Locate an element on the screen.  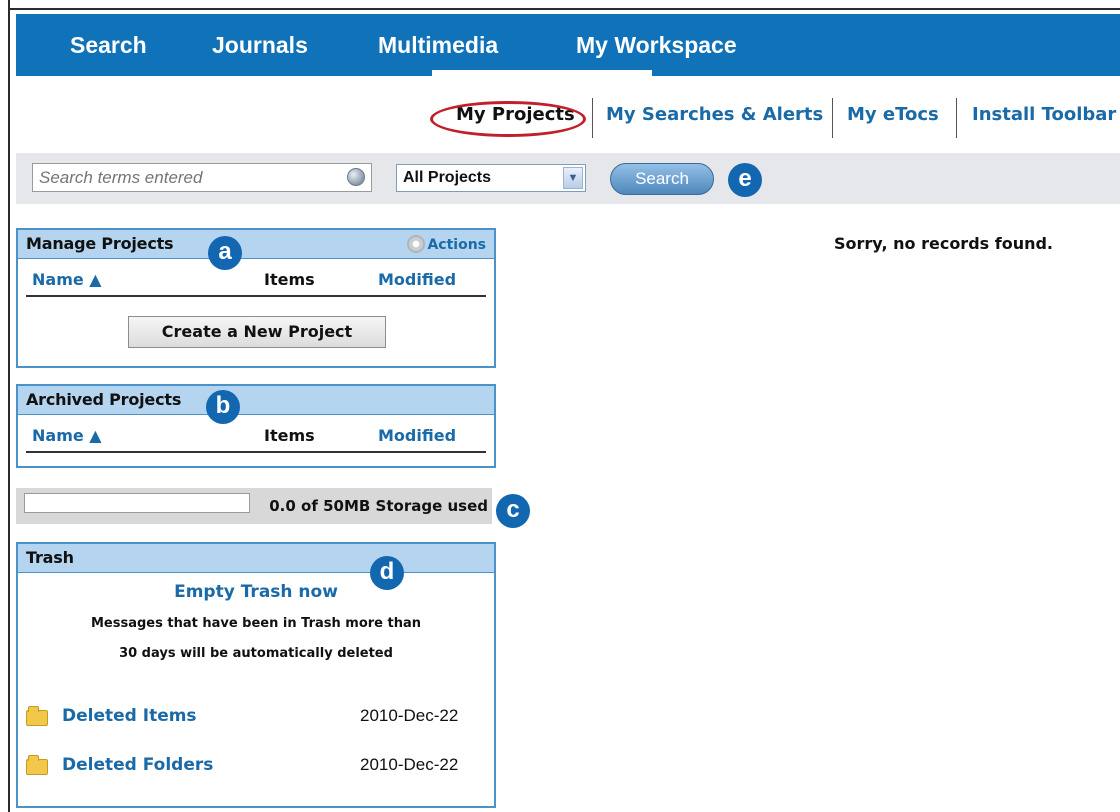
panel-title: Trash is located at coordinates (50, 557).